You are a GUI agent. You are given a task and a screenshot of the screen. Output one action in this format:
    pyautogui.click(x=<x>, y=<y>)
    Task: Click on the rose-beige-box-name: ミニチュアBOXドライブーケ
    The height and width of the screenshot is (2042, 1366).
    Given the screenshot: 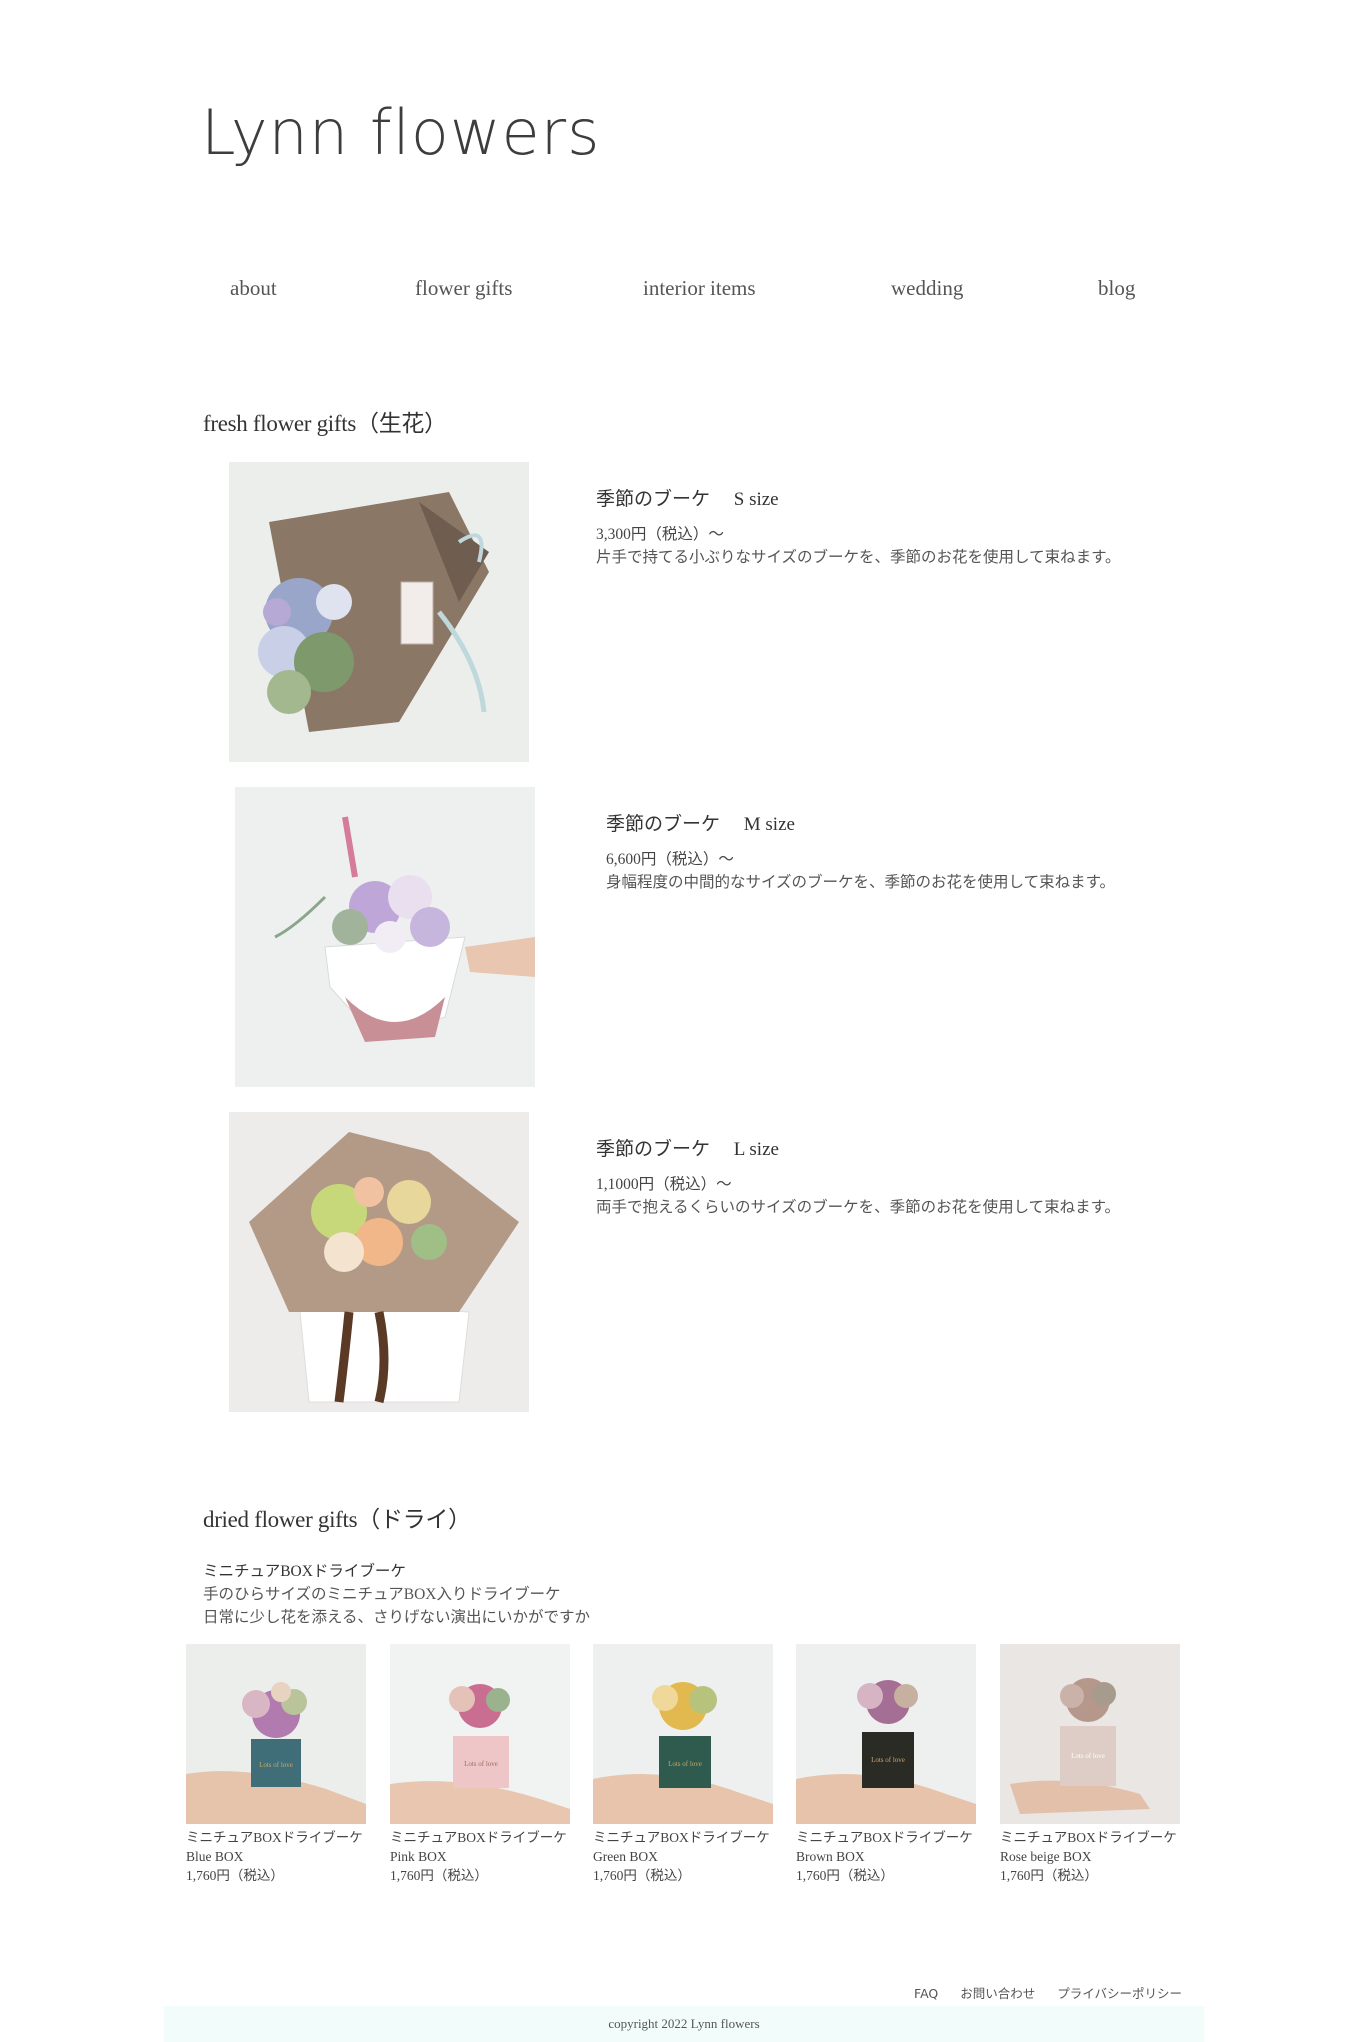 What is the action you would take?
    pyautogui.click(x=1088, y=1837)
    